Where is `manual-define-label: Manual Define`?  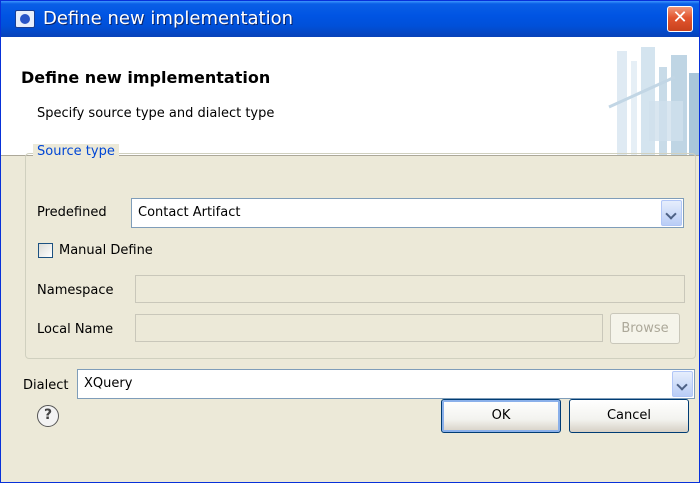
manual-define-label: Manual Define is located at coordinates (106, 250).